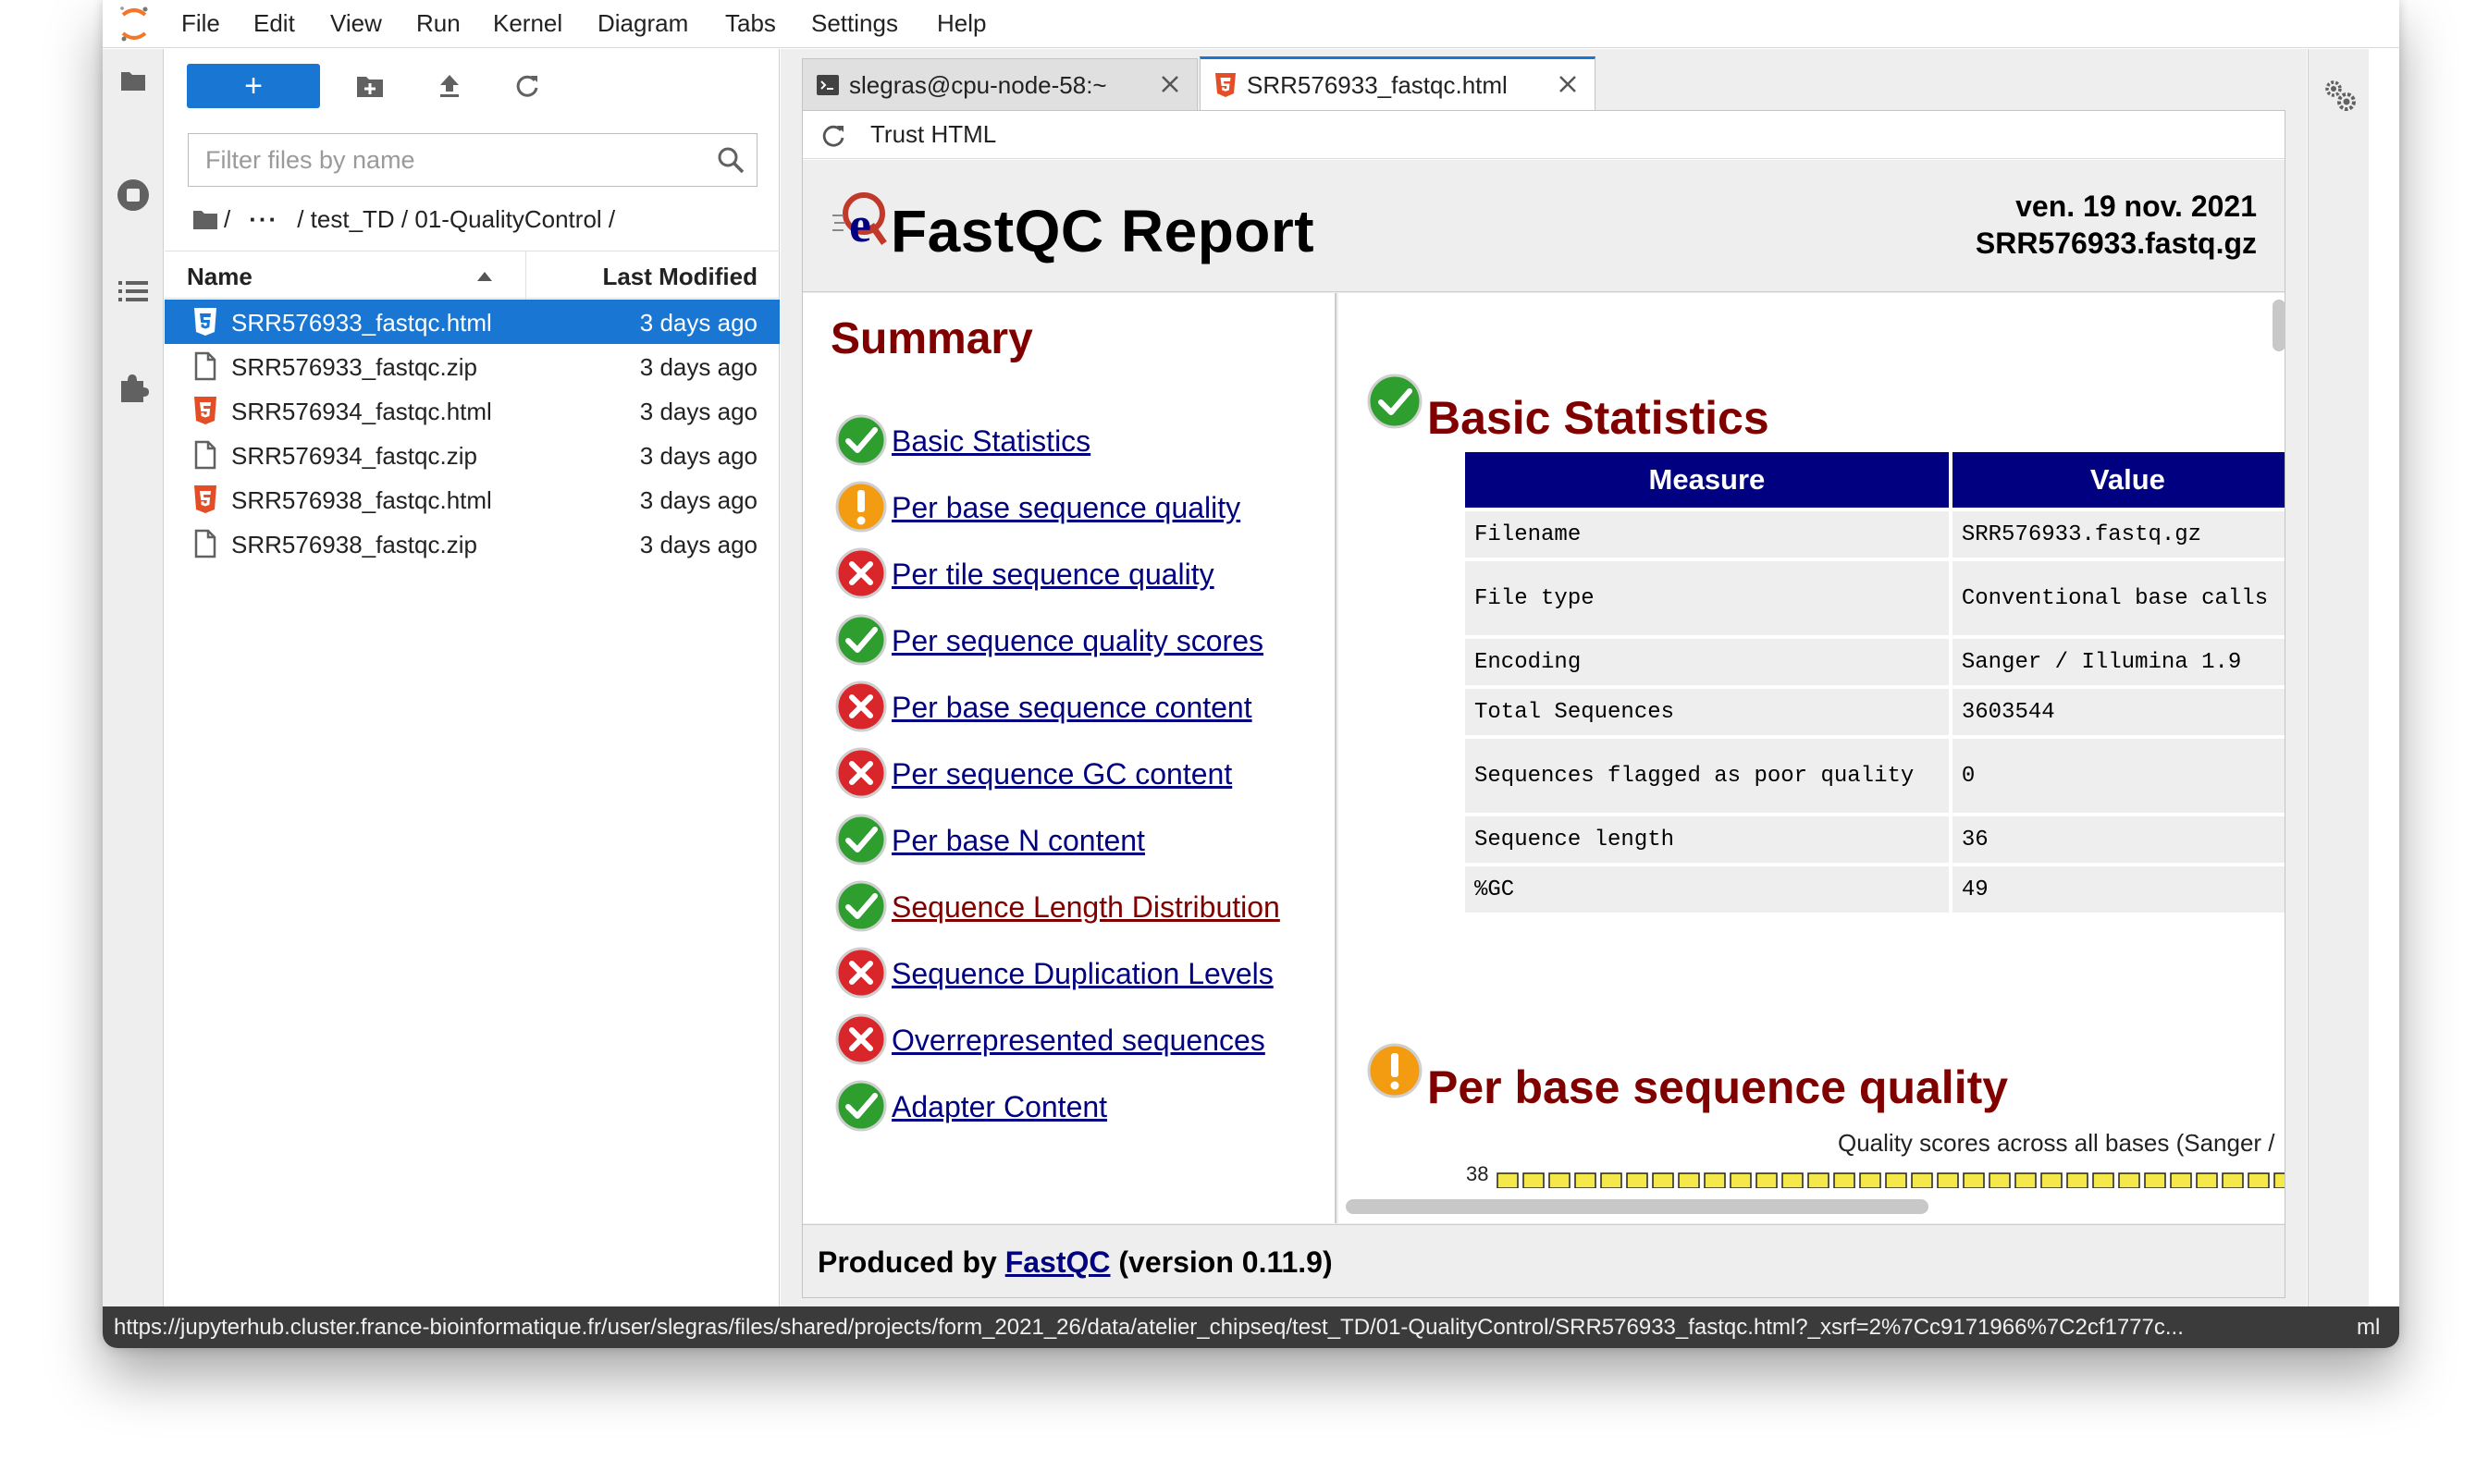 This screenshot has height=1484, width=2476. Describe the element at coordinates (449, 86) in the screenshot. I see `upload-icon` at that location.